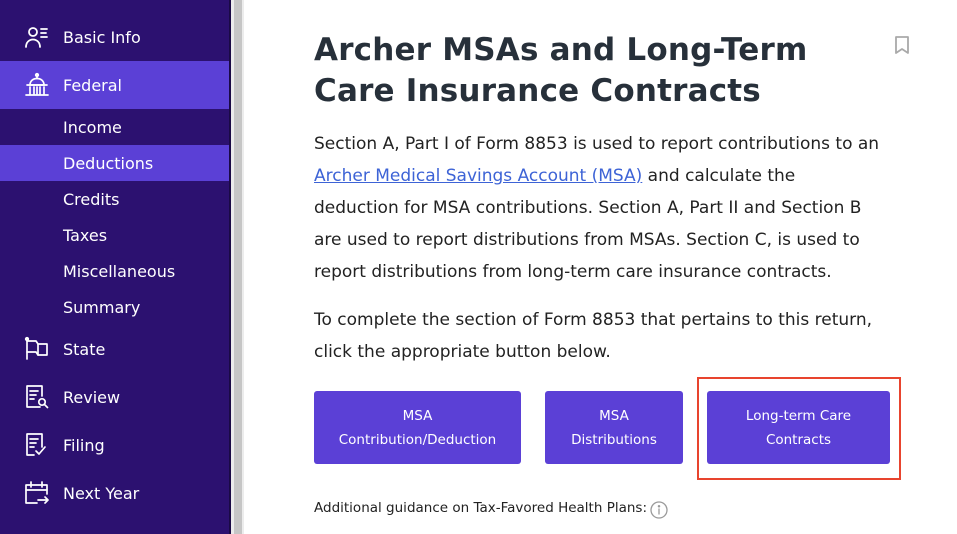  I want to click on sidebar-subitem-miscellaneous: Miscellaneous, so click(114, 271).